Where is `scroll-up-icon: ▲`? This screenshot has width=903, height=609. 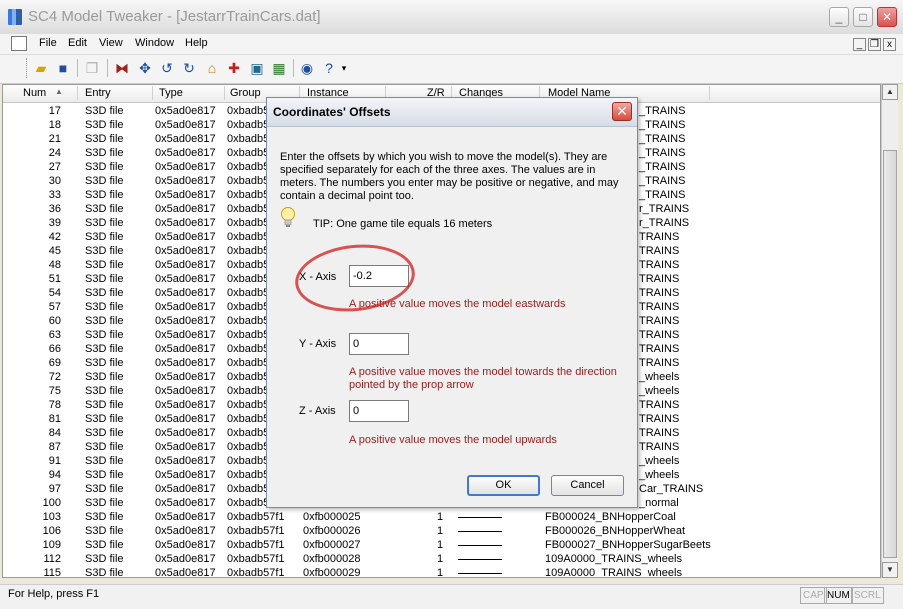
scroll-up-icon: ▲ is located at coordinates (890, 92).